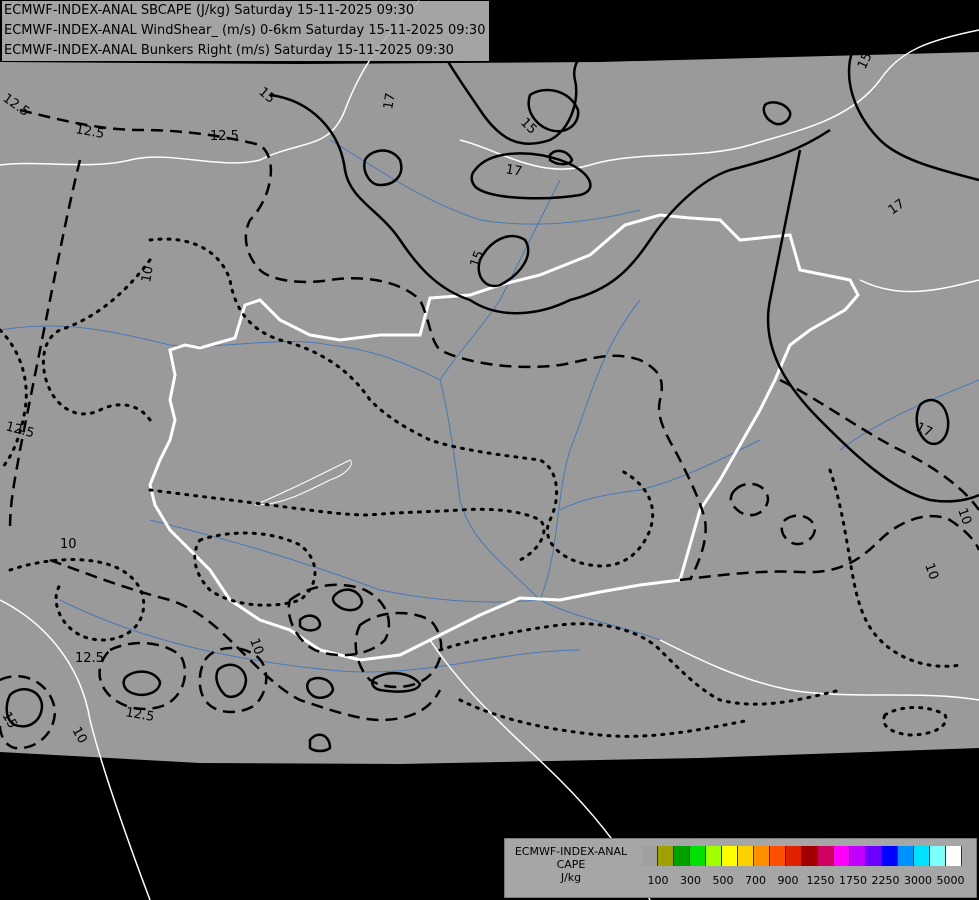 Image resolution: width=979 pixels, height=900 pixels. I want to click on legend-tick: 900, so click(788, 880).